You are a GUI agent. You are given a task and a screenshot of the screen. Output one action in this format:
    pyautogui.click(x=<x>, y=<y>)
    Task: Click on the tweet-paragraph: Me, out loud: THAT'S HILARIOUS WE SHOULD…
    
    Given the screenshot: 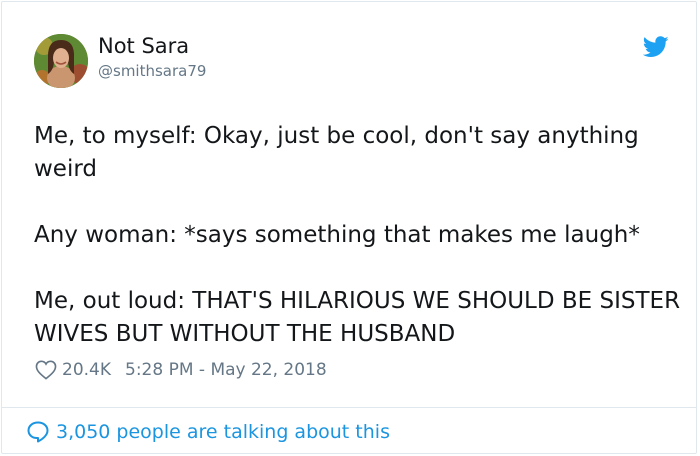 What is the action you would take?
    pyautogui.click(x=357, y=317)
    